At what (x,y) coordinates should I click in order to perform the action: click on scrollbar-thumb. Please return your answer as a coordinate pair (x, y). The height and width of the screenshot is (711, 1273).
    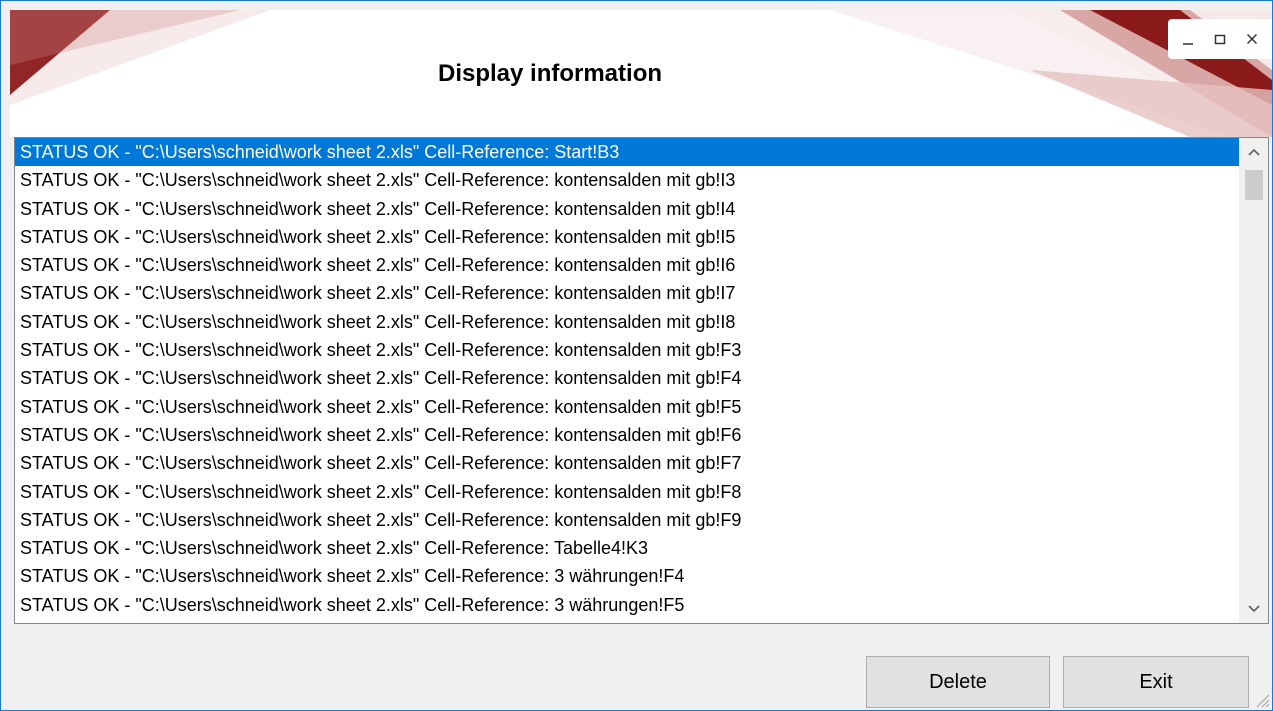
    Looking at the image, I should click on (1254, 185).